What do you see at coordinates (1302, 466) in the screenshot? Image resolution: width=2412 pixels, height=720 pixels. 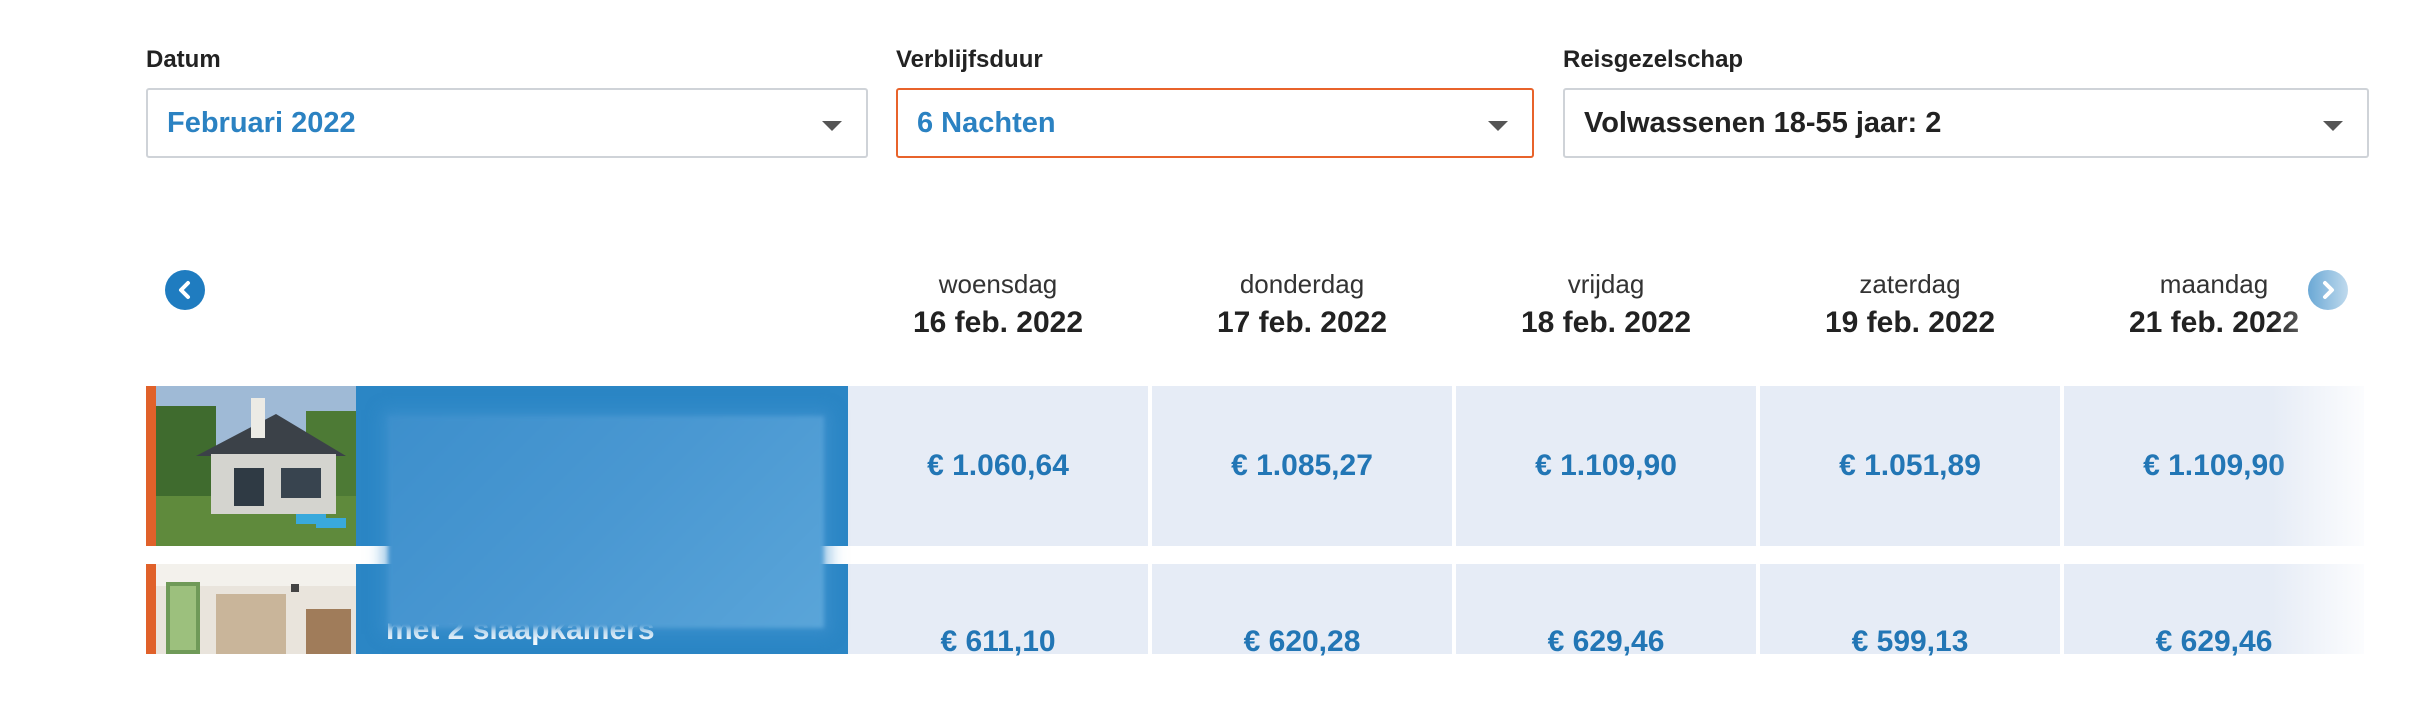 I see `price-cell: € 1.085,27` at bounding box center [1302, 466].